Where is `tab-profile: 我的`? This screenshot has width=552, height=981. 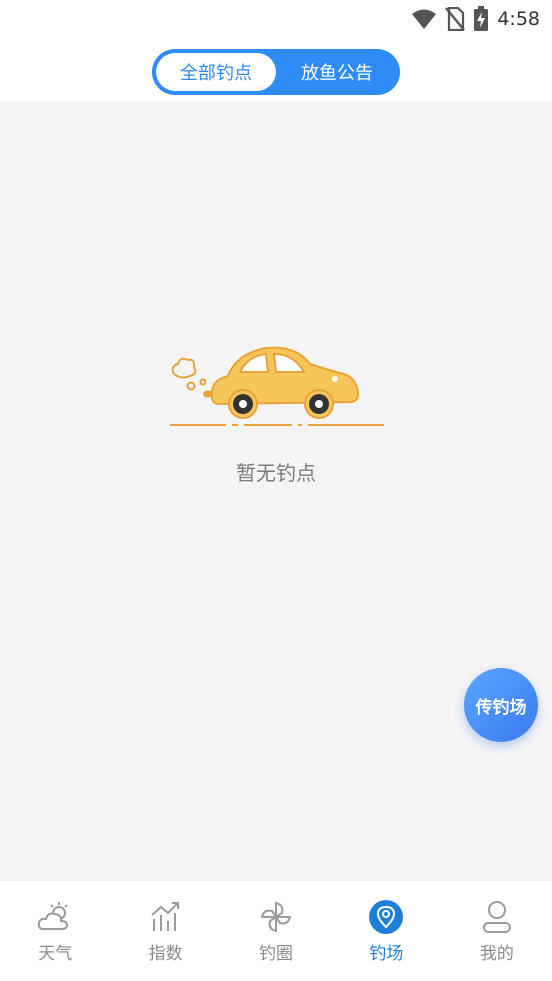 tab-profile: 我的 is located at coordinates (497, 931).